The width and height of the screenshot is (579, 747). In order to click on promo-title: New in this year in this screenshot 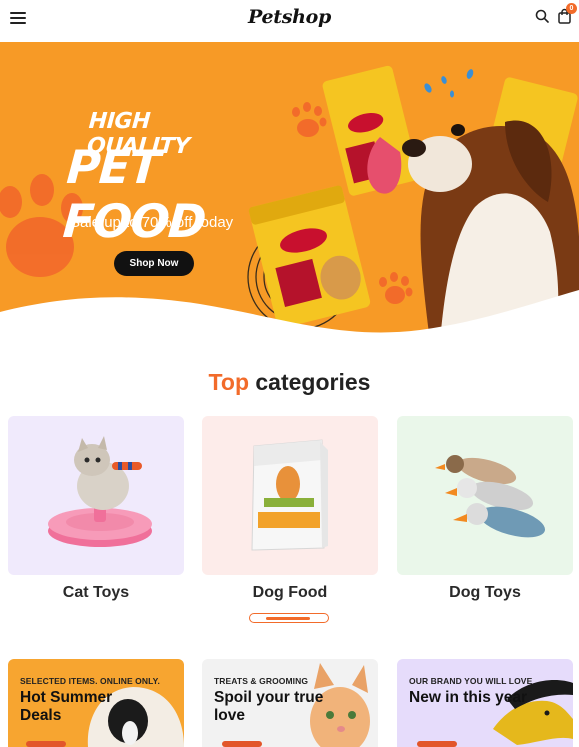, I will do `click(468, 697)`.